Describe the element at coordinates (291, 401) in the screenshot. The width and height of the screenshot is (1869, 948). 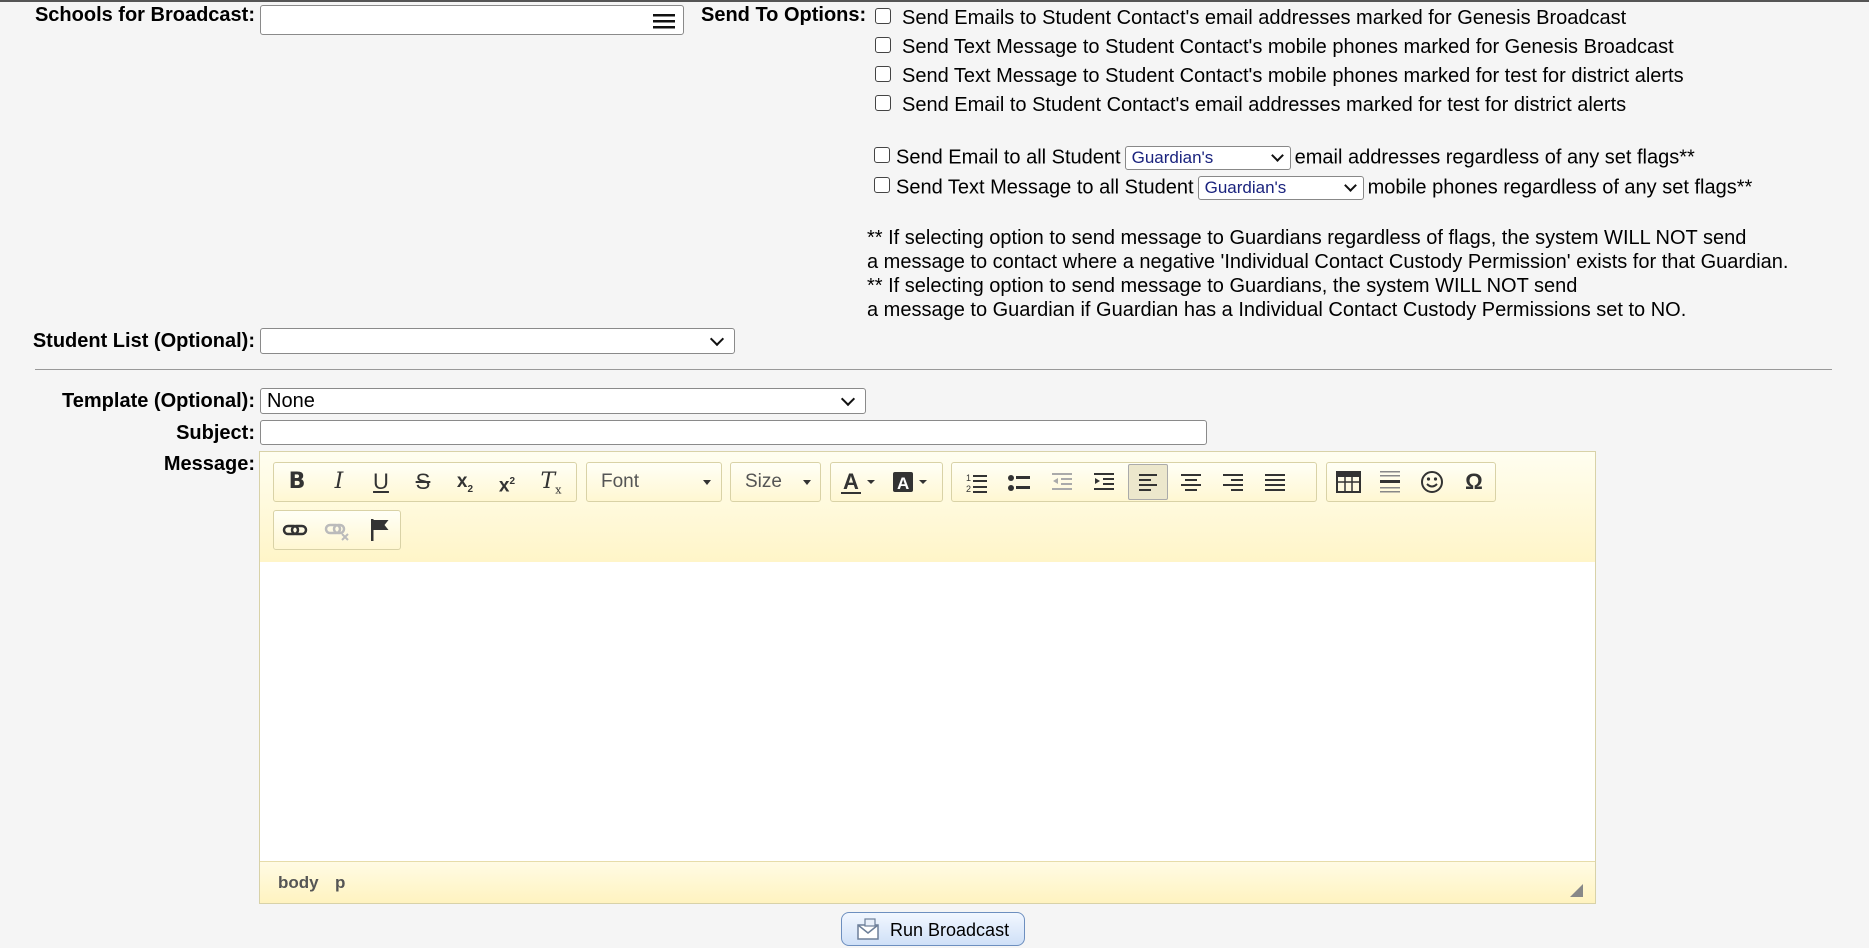
I see `template-value: None` at that location.